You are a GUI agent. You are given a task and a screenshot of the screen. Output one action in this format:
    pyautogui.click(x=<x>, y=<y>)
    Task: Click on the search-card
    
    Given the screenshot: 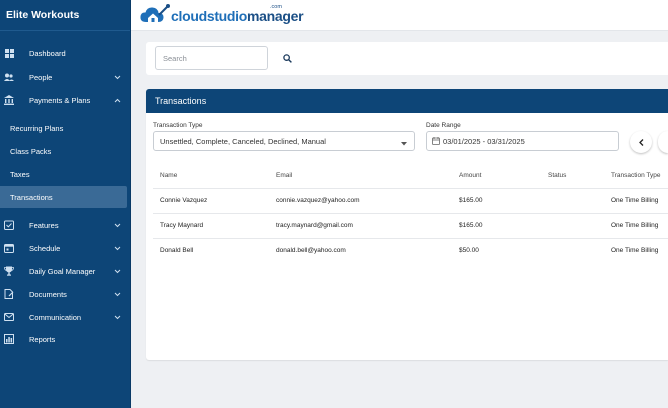 What is the action you would take?
    pyautogui.click(x=407, y=58)
    